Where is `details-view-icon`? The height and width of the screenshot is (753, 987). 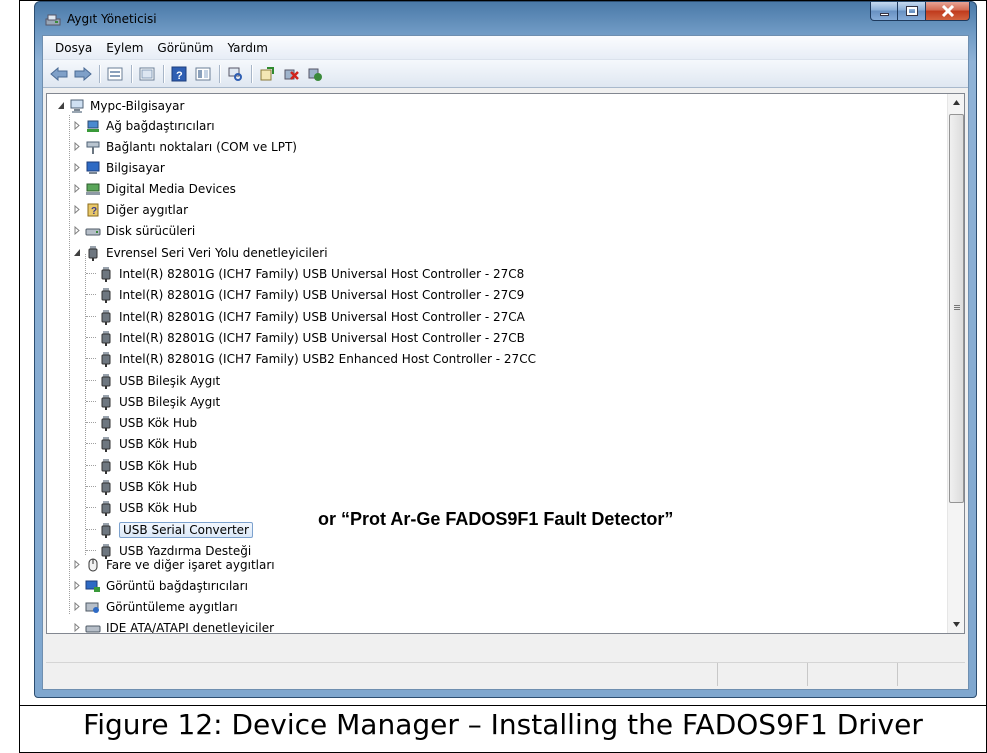 details-view-icon is located at coordinates (203, 73).